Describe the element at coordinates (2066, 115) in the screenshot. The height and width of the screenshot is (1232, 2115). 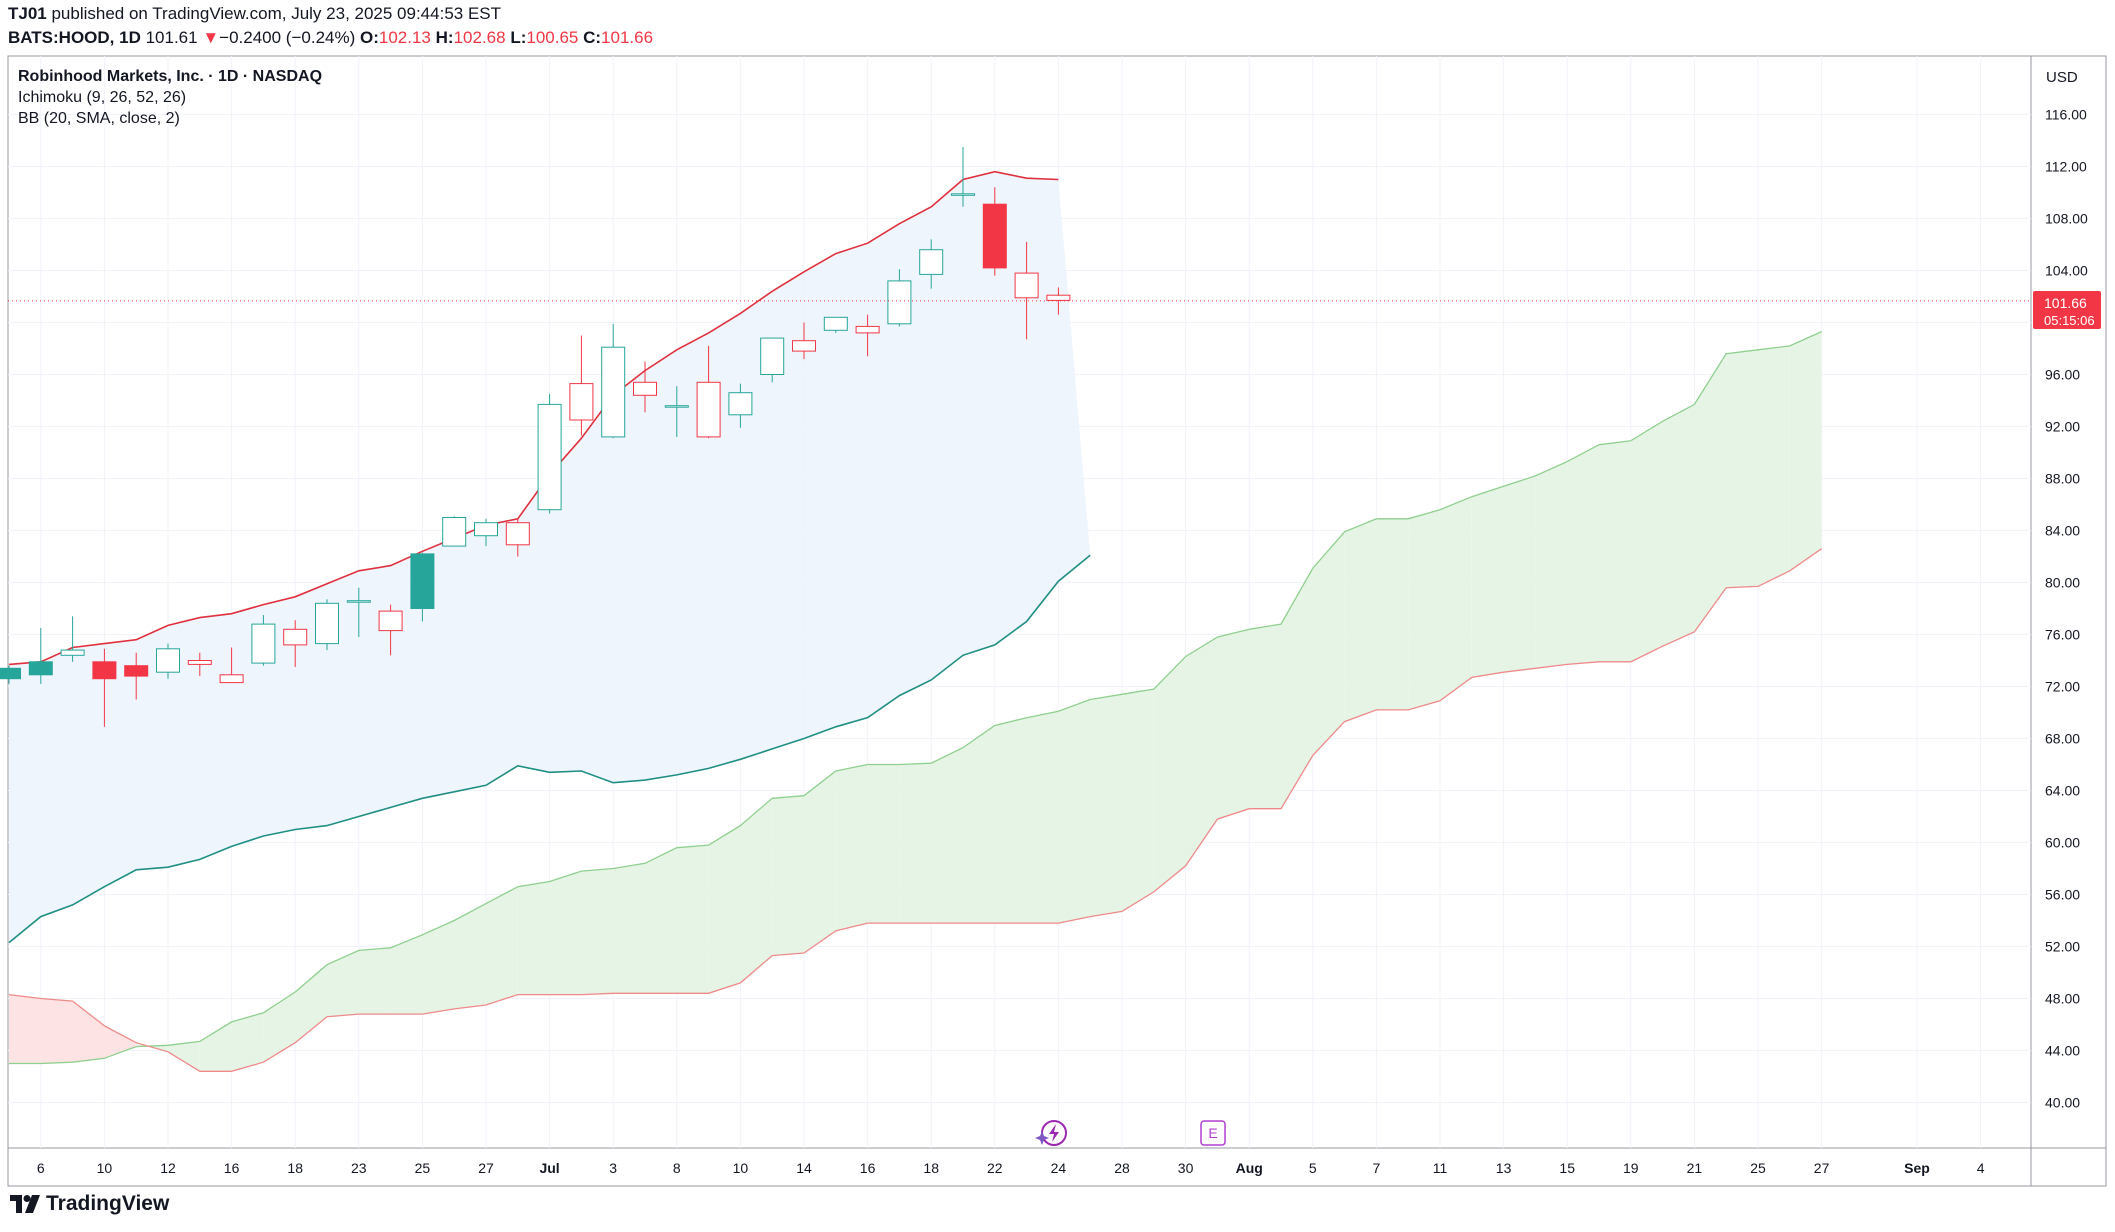
I see `price-tick-label: 116.00` at that location.